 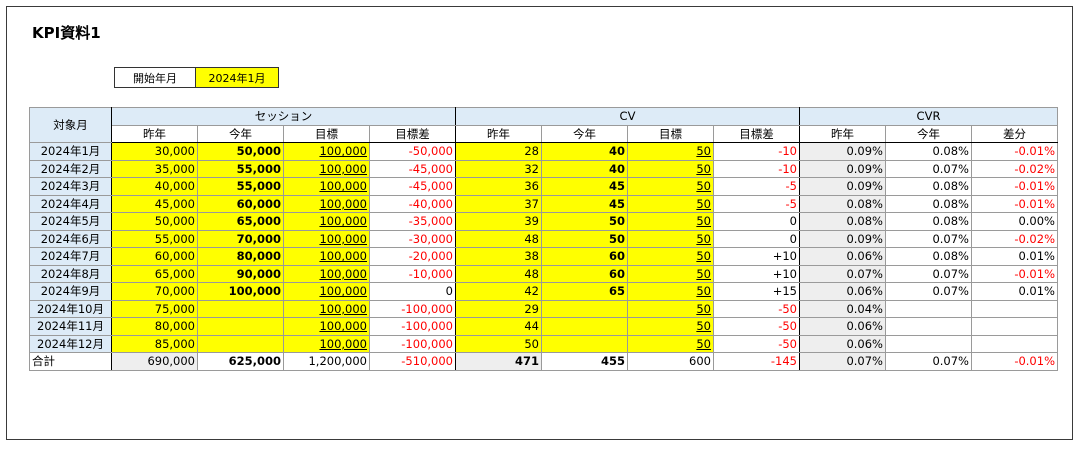 I want to click on cell-s-diff: -20,000, so click(x=412, y=256).